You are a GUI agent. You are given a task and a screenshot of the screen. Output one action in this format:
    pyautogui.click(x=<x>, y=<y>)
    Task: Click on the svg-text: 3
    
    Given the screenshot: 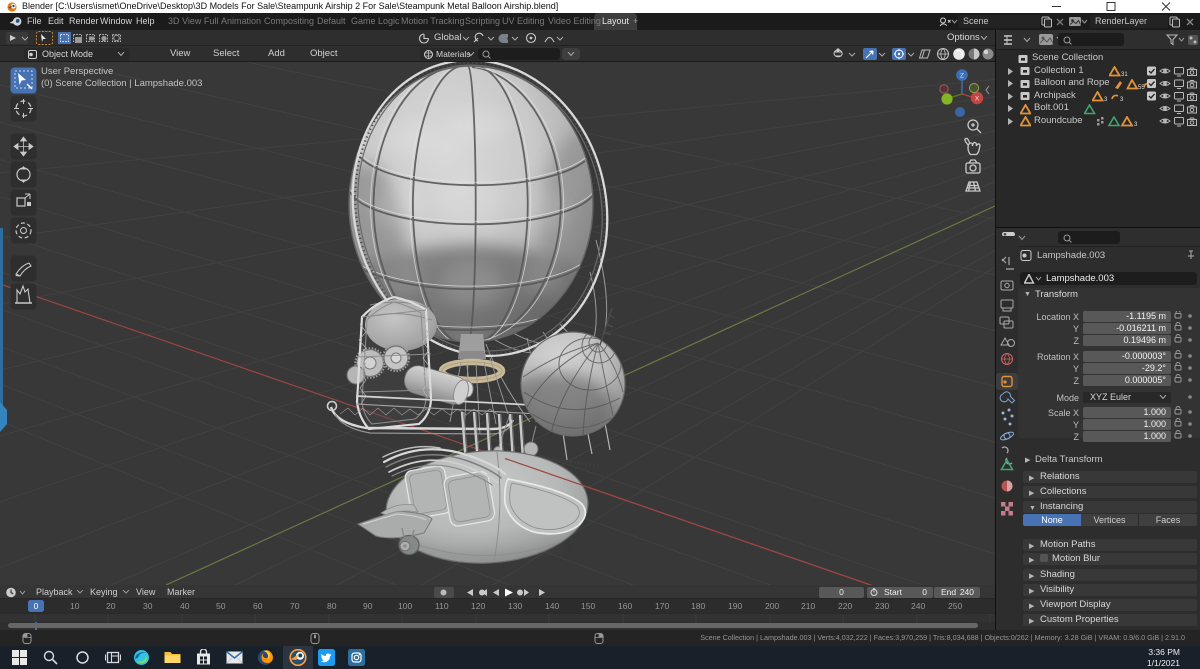 What is the action you would take?
    pyautogui.click(x=1136, y=124)
    